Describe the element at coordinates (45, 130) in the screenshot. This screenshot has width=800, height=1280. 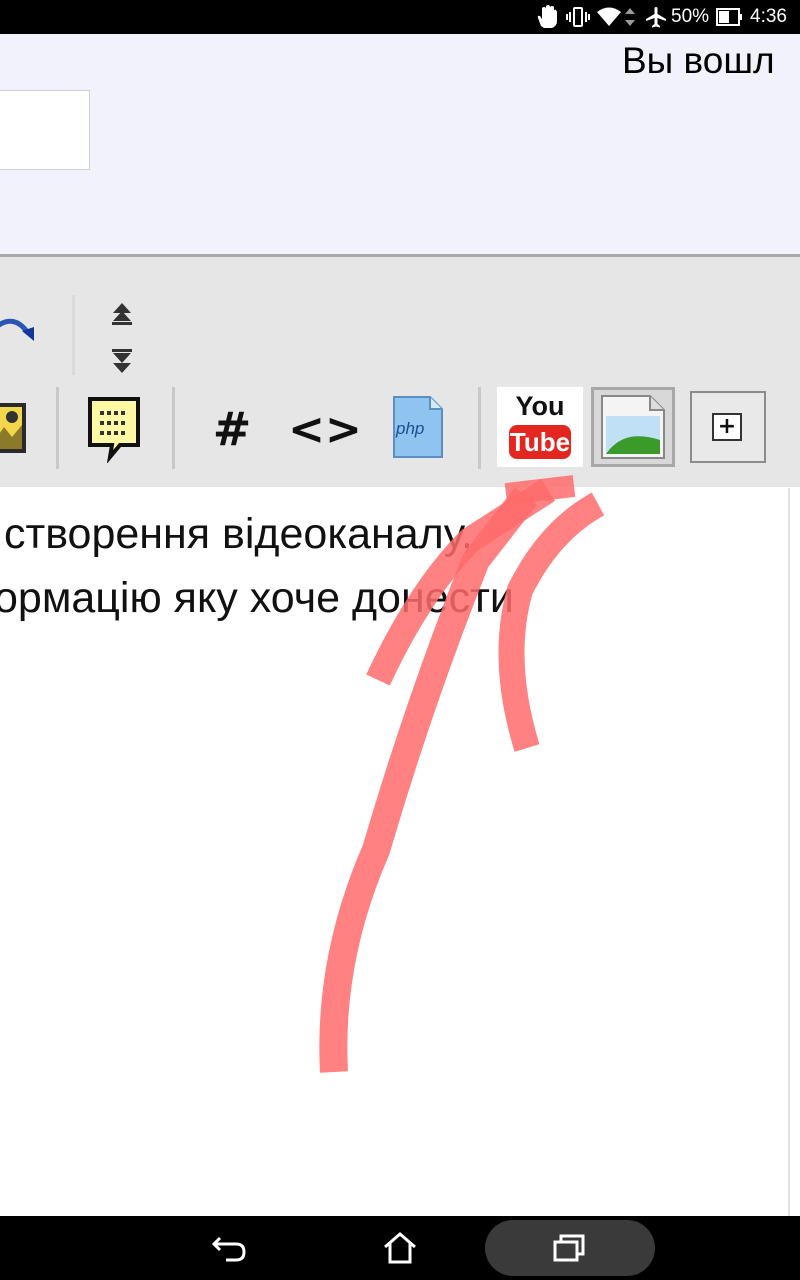
I see `search-input` at that location.